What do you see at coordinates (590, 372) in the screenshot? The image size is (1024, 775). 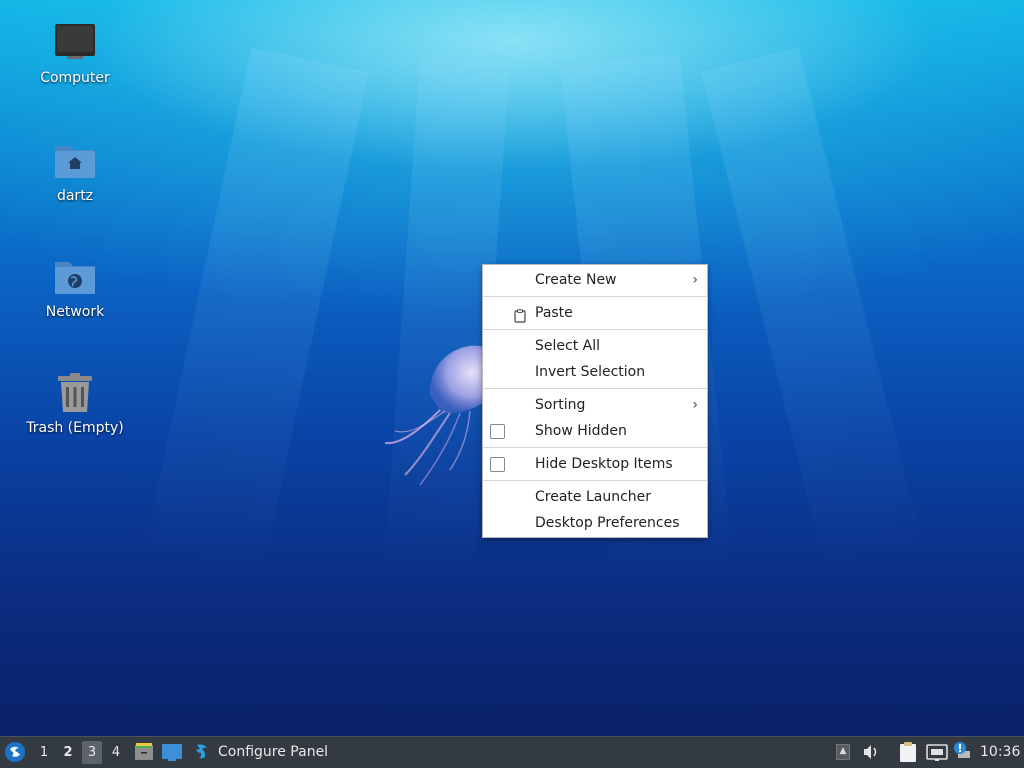 I see `menu-item-label: Invert Selection` at bounding box center [590, 372].